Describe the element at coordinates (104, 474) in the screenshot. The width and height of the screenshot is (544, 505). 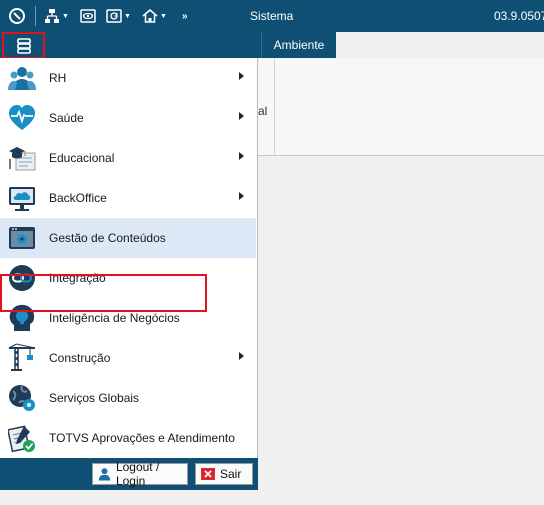
I see `user-icon` at that location.